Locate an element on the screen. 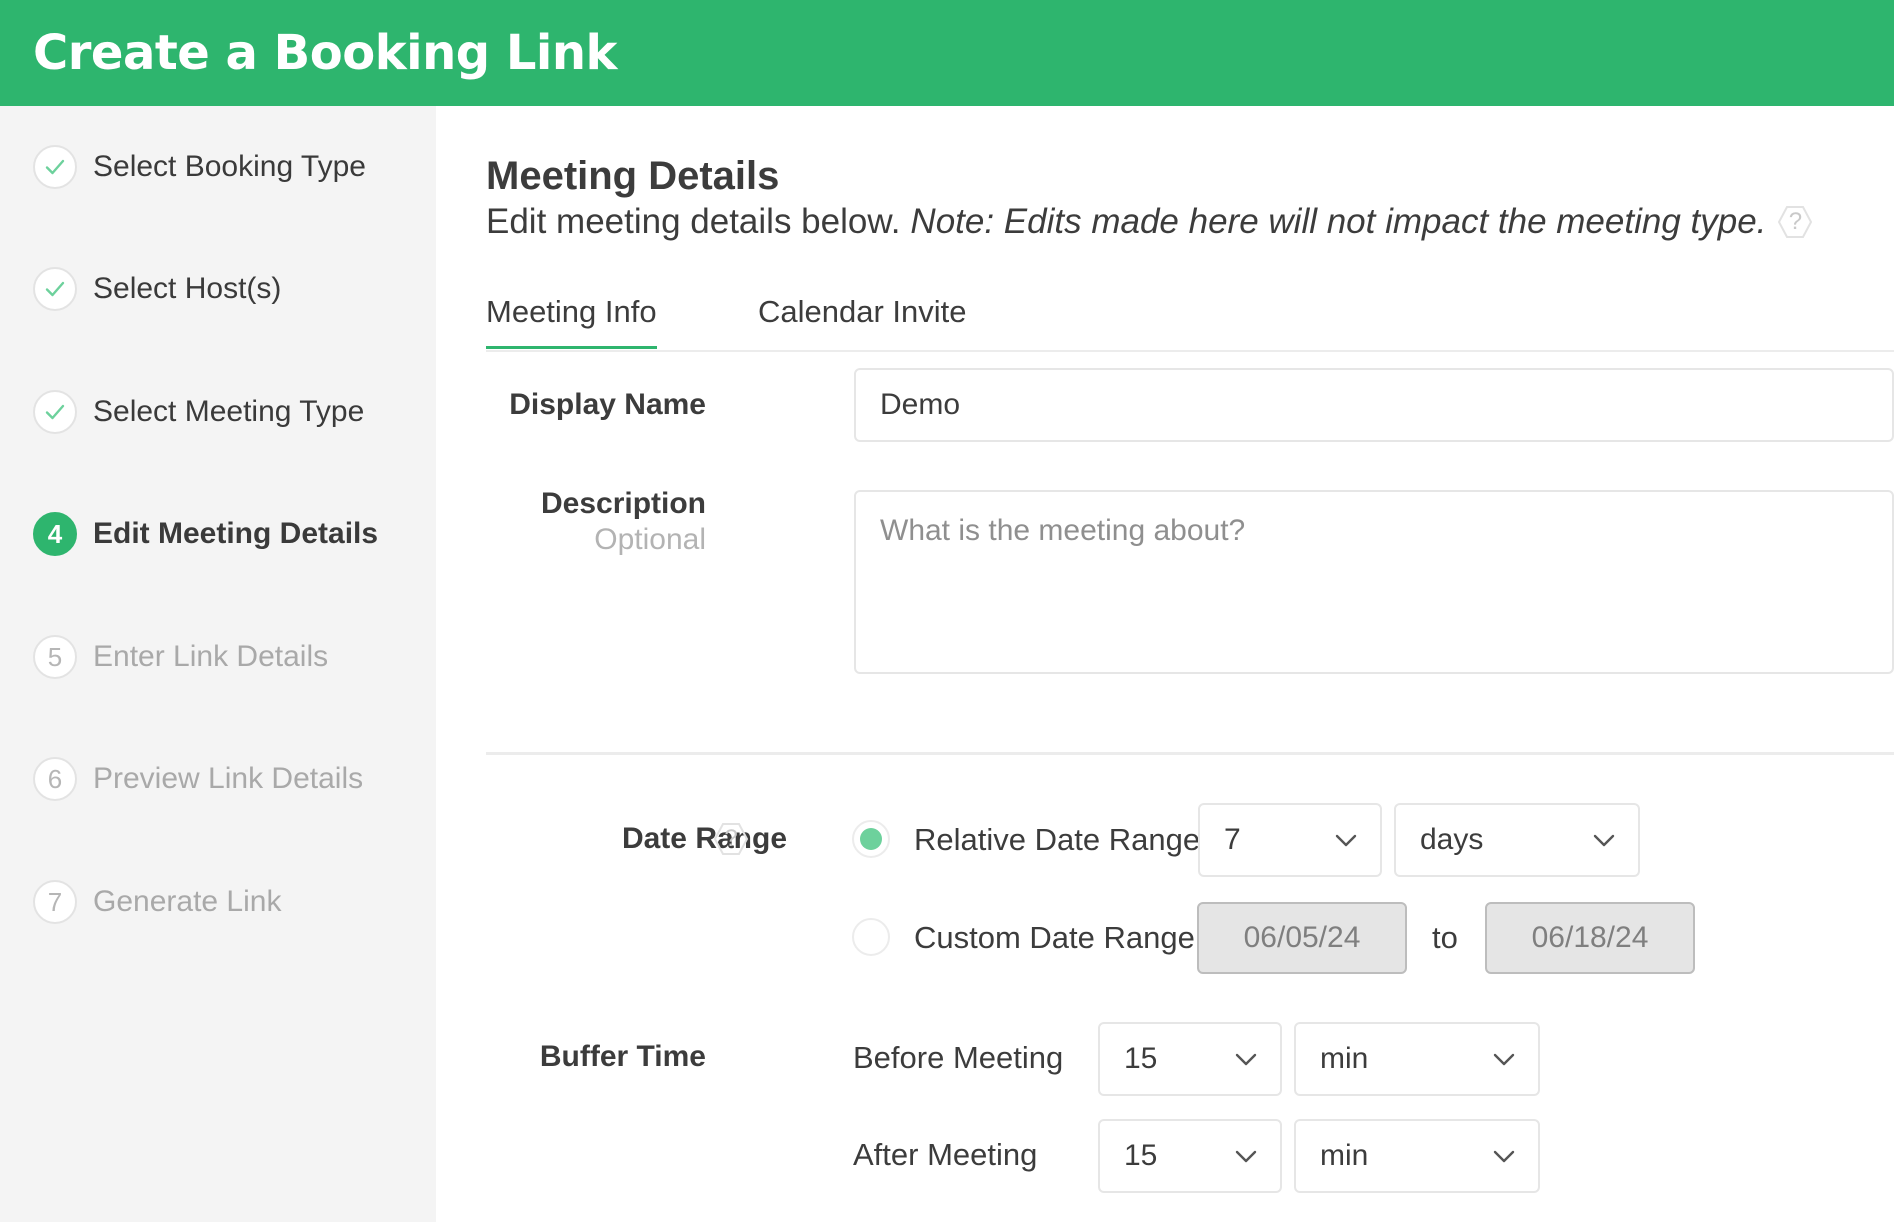 The width and height of the screenshot is (1894, 1222). before-unit-select: min is located at coordinates (1417, 1059).